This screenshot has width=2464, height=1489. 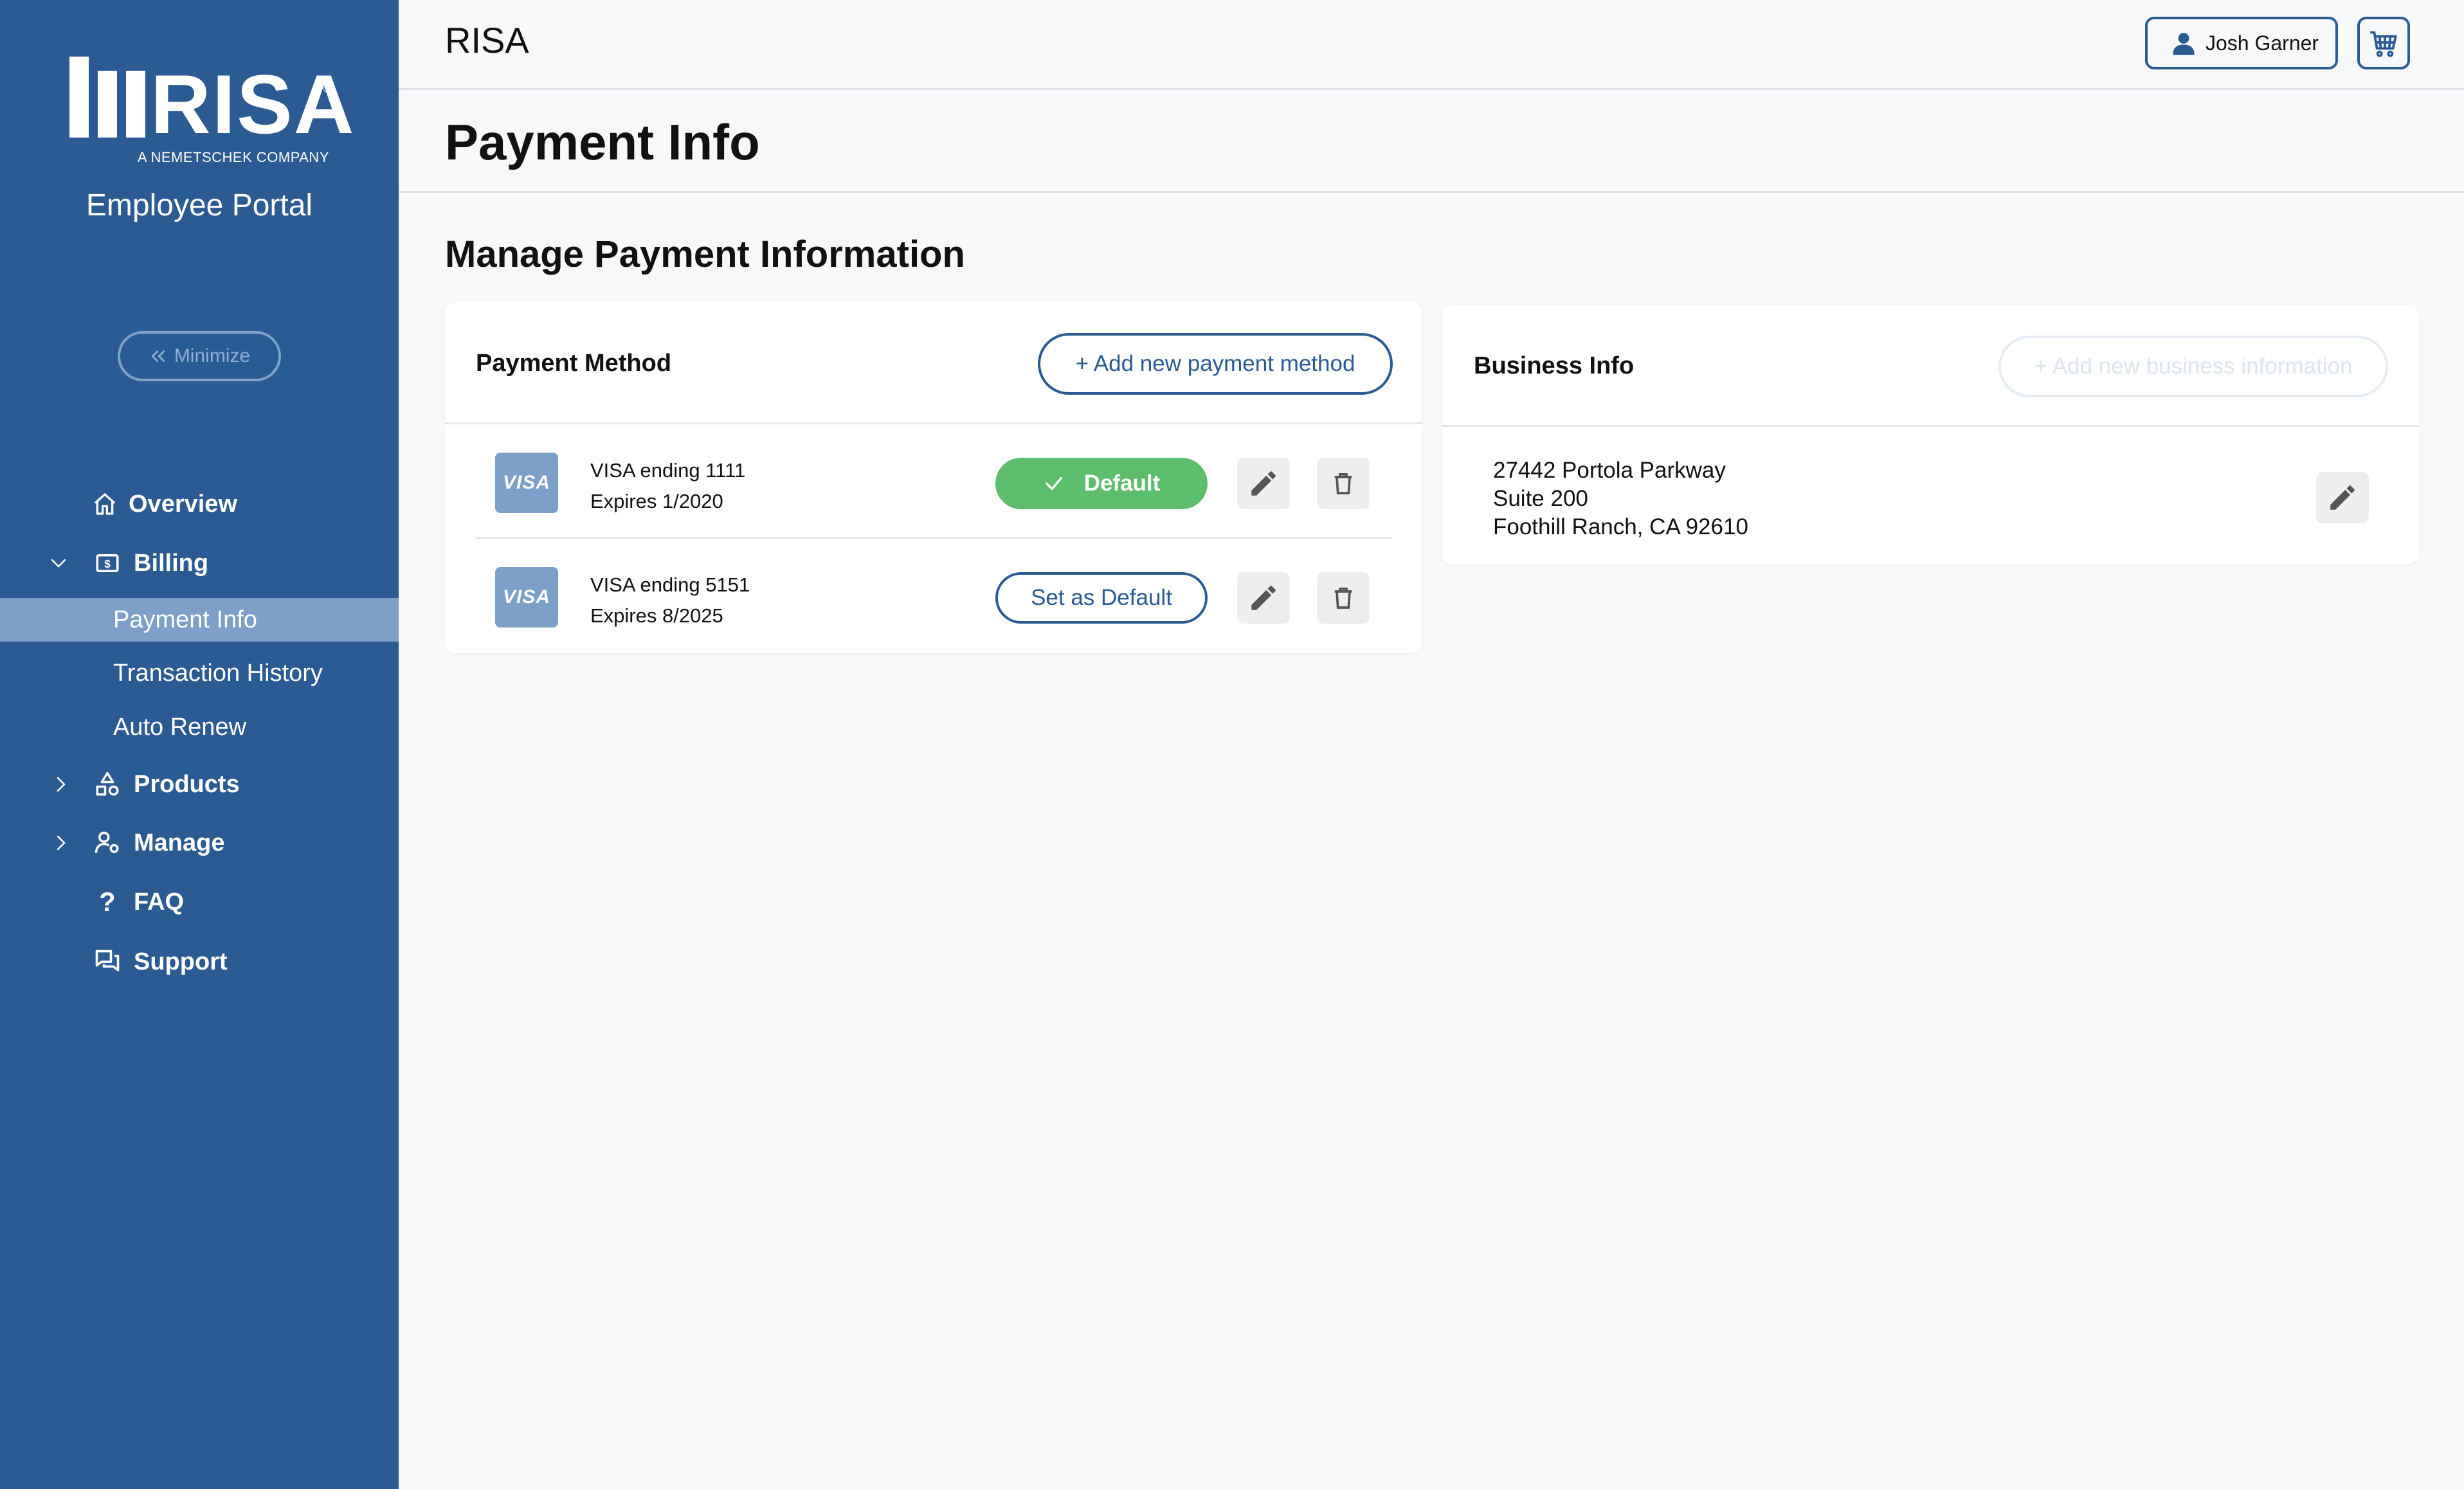 What do you see at coordinates (199, 205) in the screenshot?
I see `portal-title: Employee Portal` at bounding box center [199, 205].